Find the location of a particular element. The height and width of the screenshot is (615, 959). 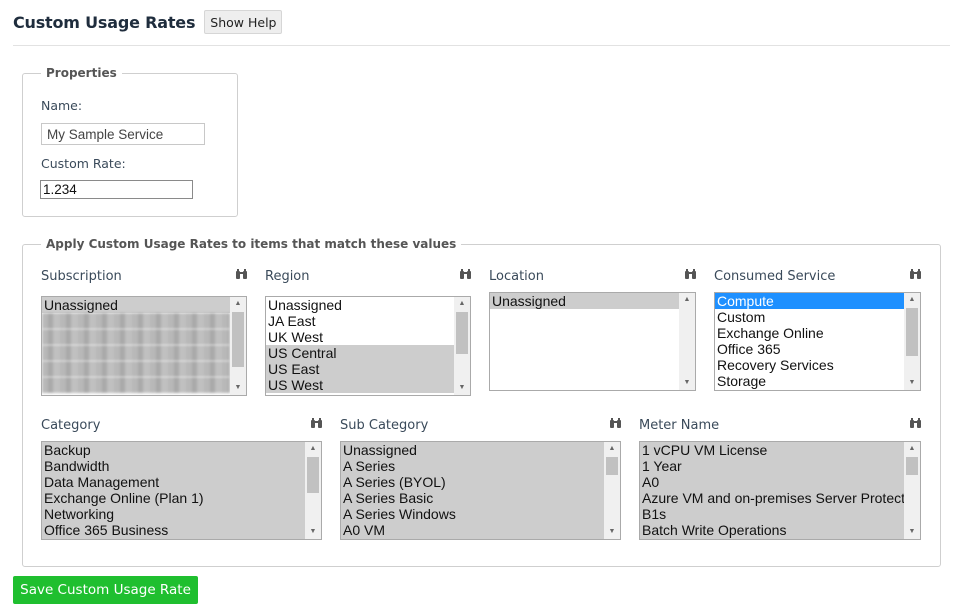

region-label: Region is located at coordinates (287, 276).